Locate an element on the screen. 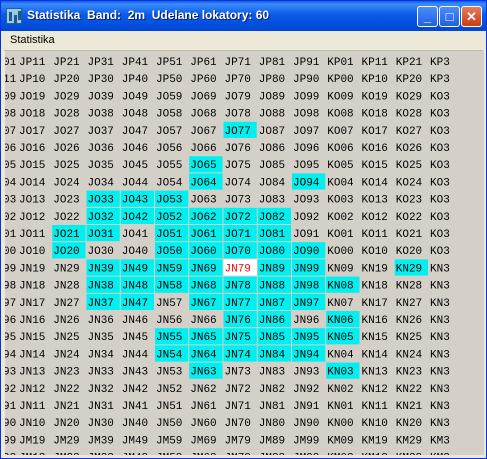  maximize-button: □ is located at coordinates (449, 16).